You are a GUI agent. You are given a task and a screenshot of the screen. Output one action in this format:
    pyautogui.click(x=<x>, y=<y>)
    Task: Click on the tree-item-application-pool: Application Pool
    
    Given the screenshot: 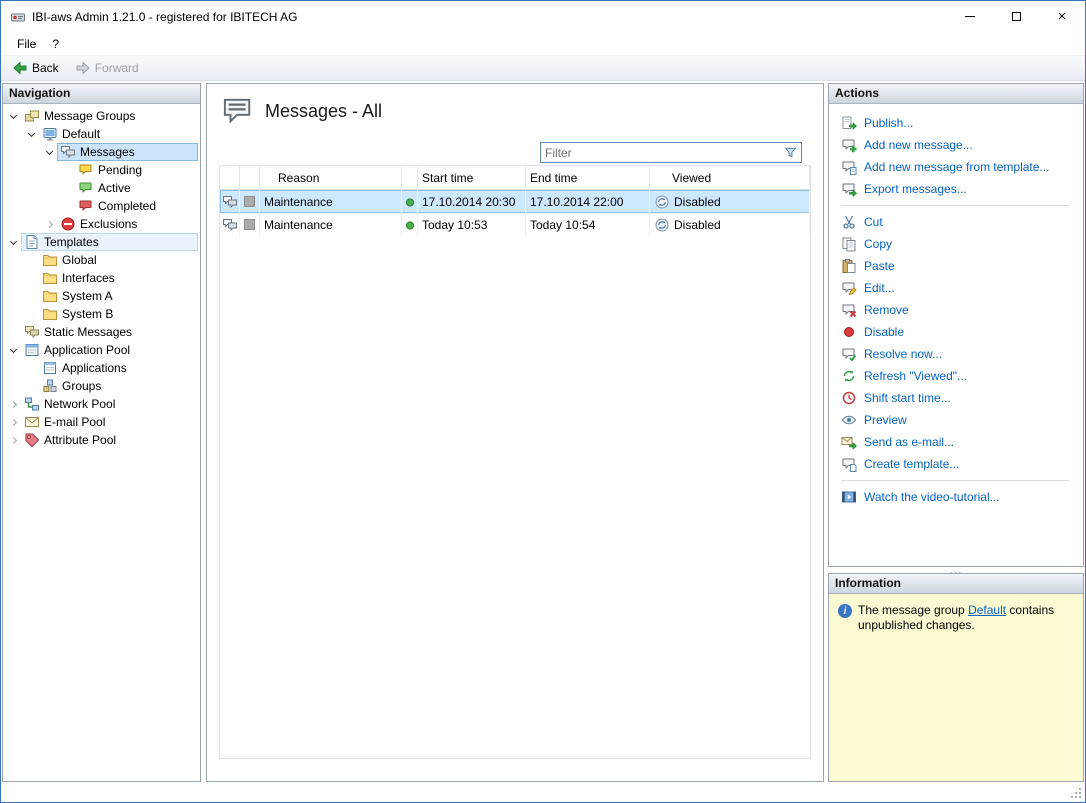 What is the action you would take?
    pyautogui.click(x=101, y=350)
    